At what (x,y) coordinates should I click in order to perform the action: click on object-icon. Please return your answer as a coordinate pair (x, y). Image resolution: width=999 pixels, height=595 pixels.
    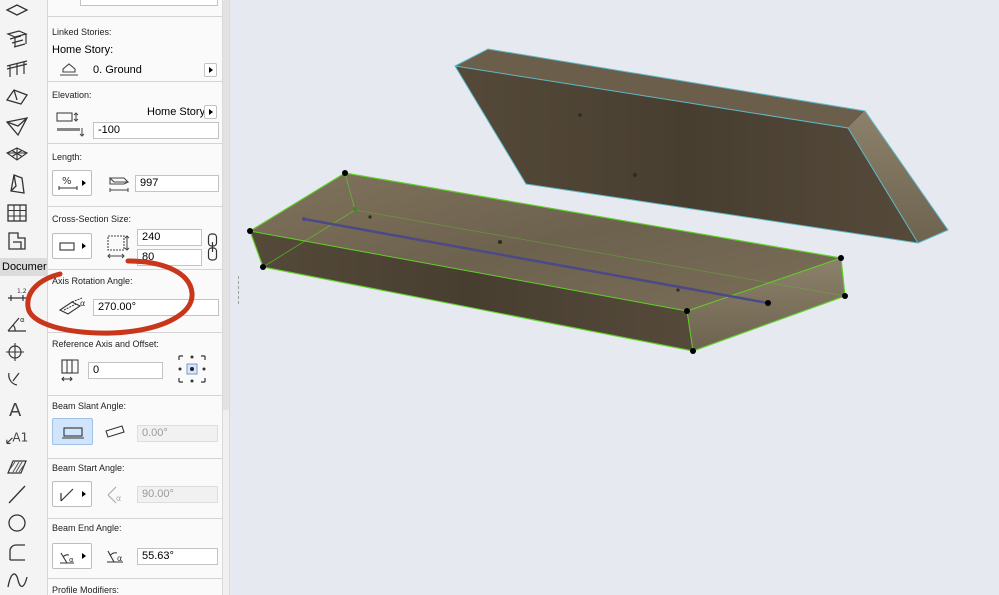
    Looking at the image, I should click on (17, 241).